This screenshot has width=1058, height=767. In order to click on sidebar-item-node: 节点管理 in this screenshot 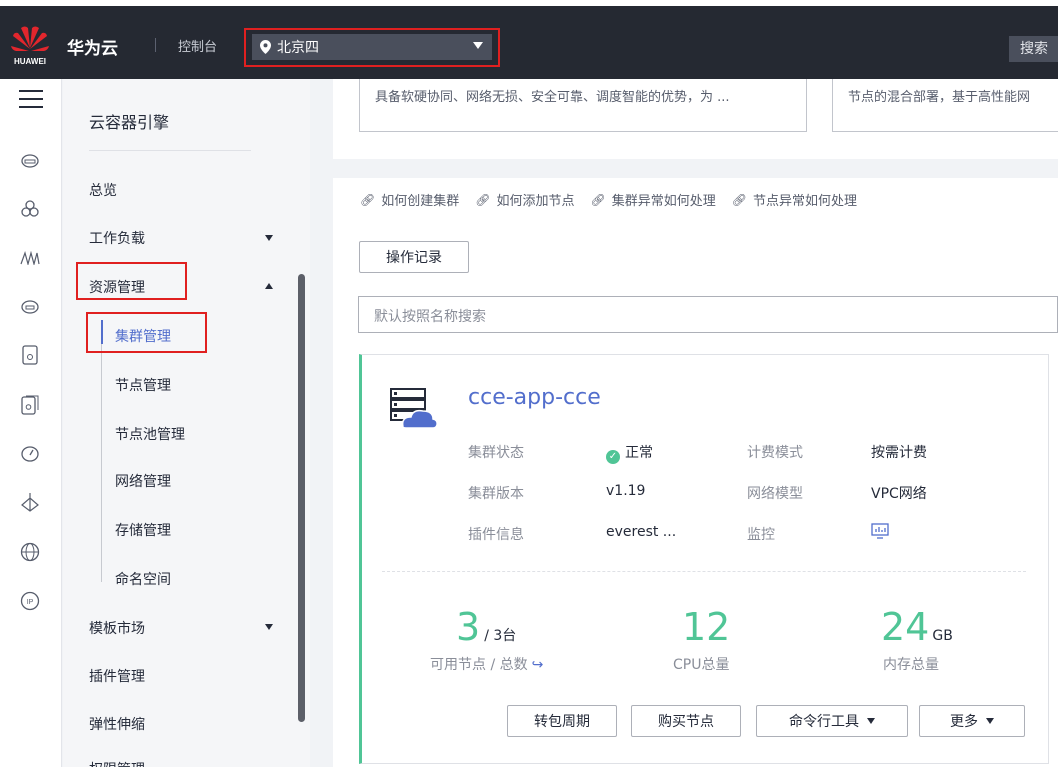, I will do `click(143, 385)`.